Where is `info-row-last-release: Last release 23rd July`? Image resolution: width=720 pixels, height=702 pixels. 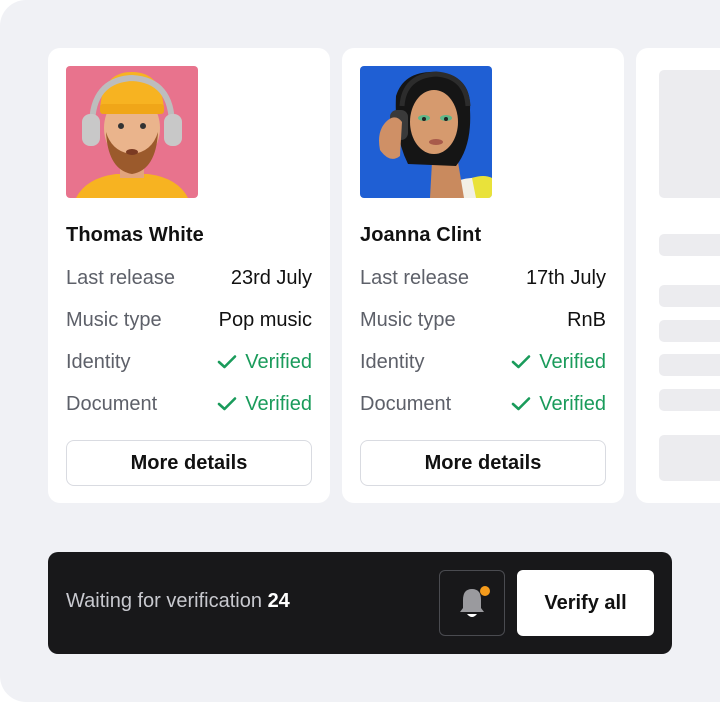
info-row-last-release: Last release 23rd July is located at coordinates (189, 278).